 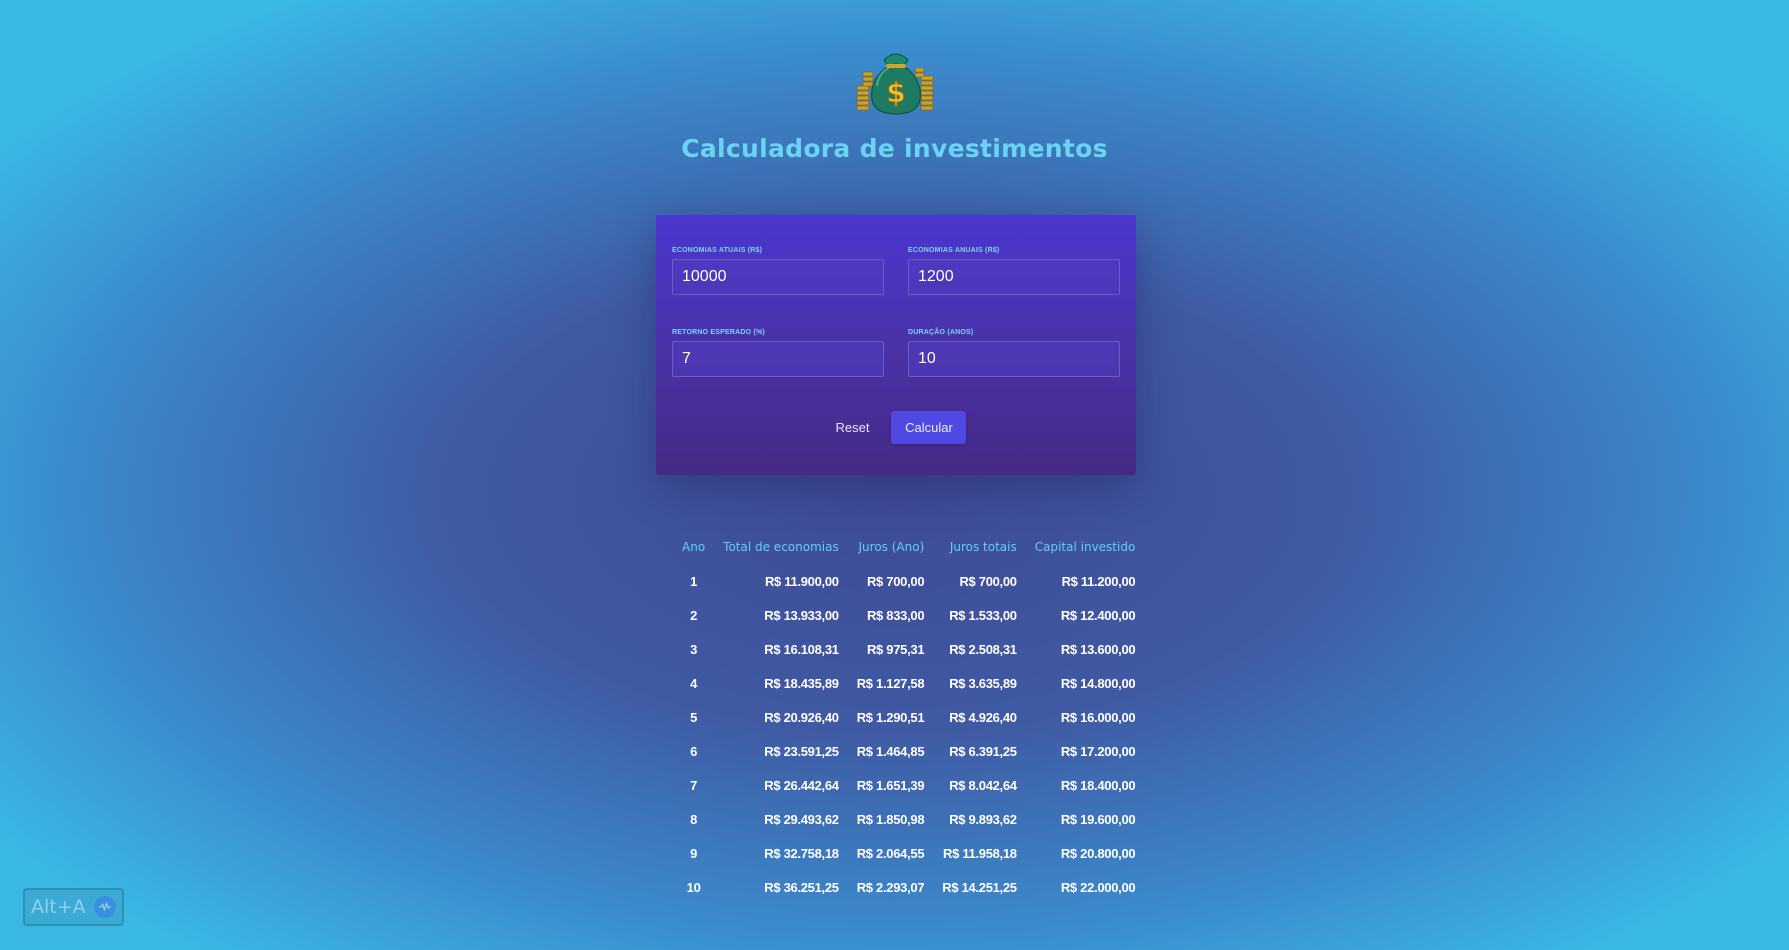 I want to click on money-bag-icon: $, so click(x=896, y=81).